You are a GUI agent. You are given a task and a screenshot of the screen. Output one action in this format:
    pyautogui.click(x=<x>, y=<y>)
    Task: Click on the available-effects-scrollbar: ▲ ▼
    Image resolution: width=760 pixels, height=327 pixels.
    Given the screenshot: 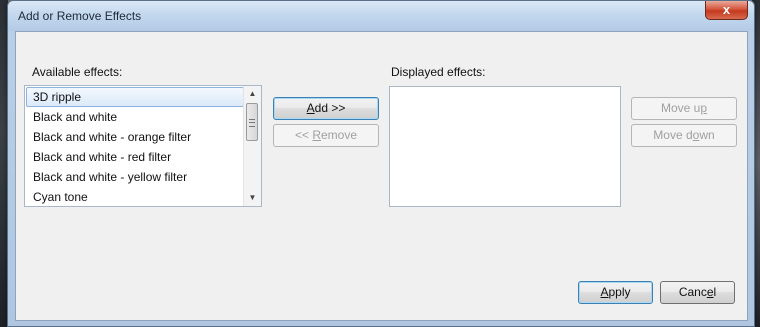 What is the action you would take?
    pyautogui.click(x=252, y=146)
    